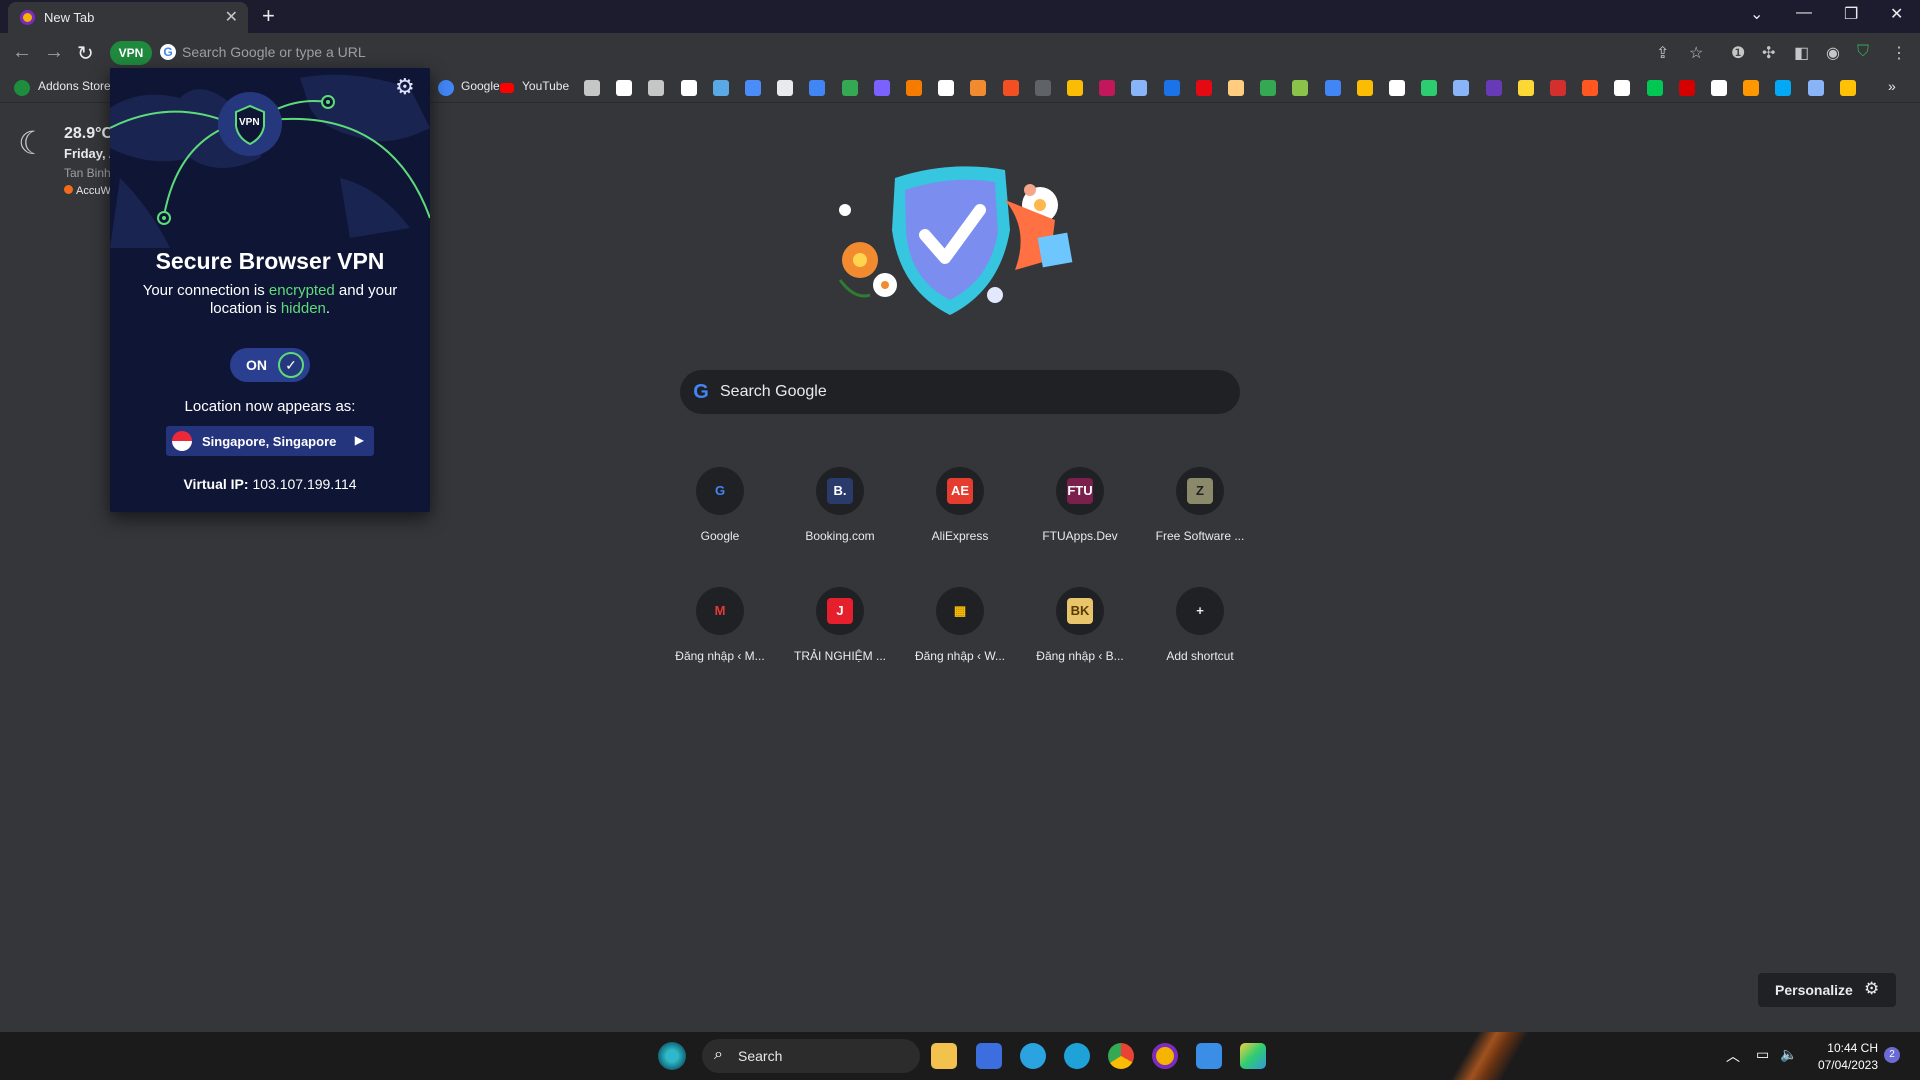  What do you see at coordinates (268, 16) in the screenshot?
I see `new-tab-button: +` at bounding box center [268, 16].